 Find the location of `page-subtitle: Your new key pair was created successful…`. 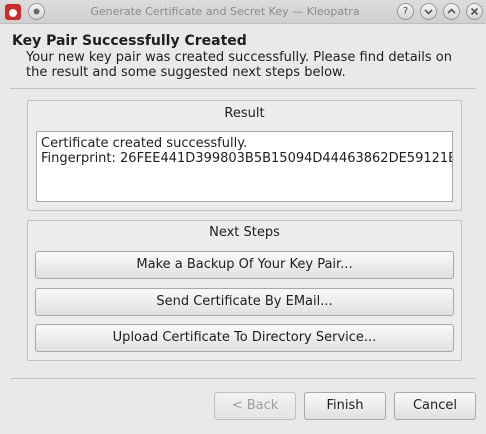

page-subtitle: Your new key pair was created successful… is located at coordinates (239, 65).